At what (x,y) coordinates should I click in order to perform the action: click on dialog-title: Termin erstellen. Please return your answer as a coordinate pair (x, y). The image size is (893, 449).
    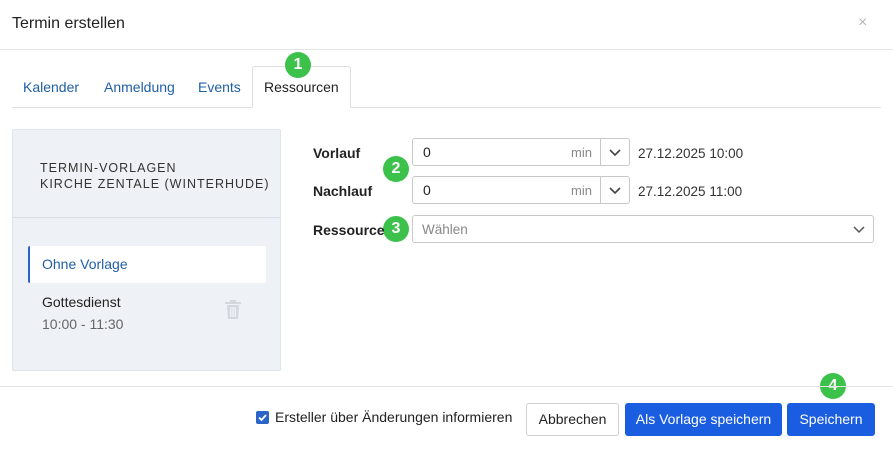
    Looking at the image, I should click on (68, 23).